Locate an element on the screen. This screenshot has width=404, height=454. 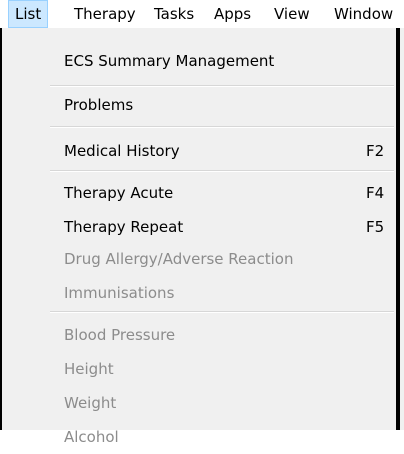
menu-item-drug-allergy: Drug Allergy/Adverse Reaction is located at coordinates (199, 259).